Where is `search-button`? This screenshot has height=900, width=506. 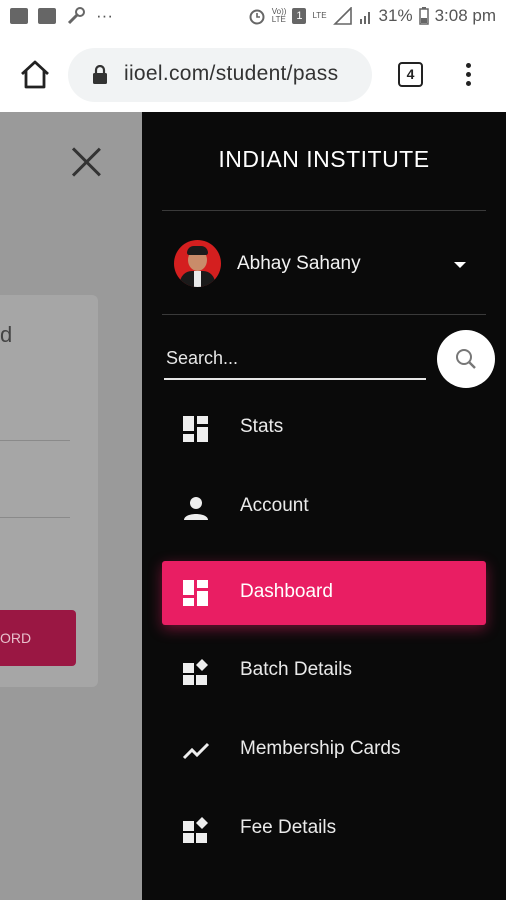 search-button is located at coordinates (466, 359).